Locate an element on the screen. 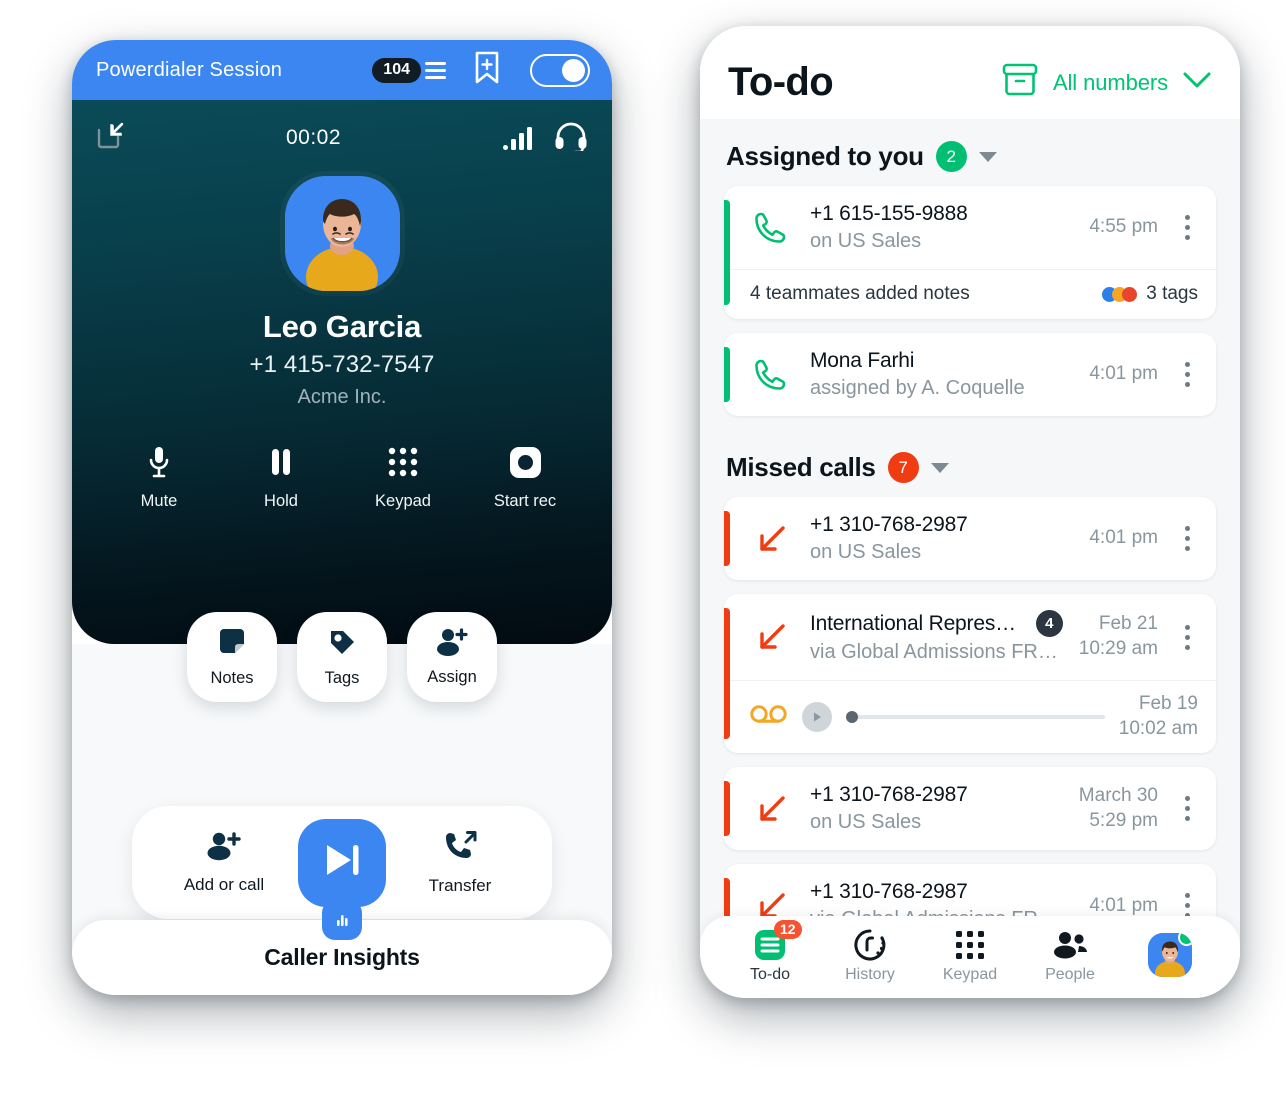 Image resolution: width=1286 pixels, height=1094 pixels. nav-item-history: History is located at coordinates (870, 955).